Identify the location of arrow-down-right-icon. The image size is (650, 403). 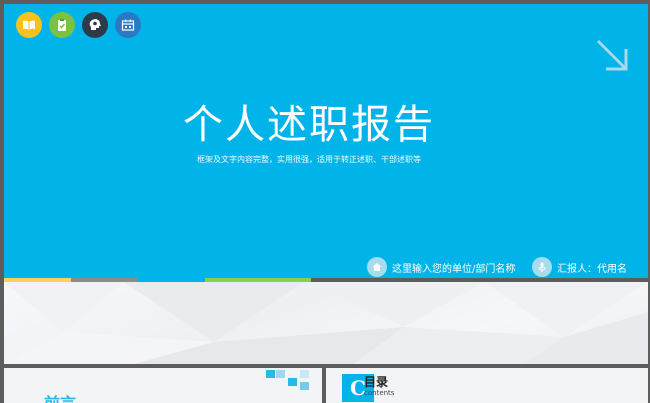
(612, 55).